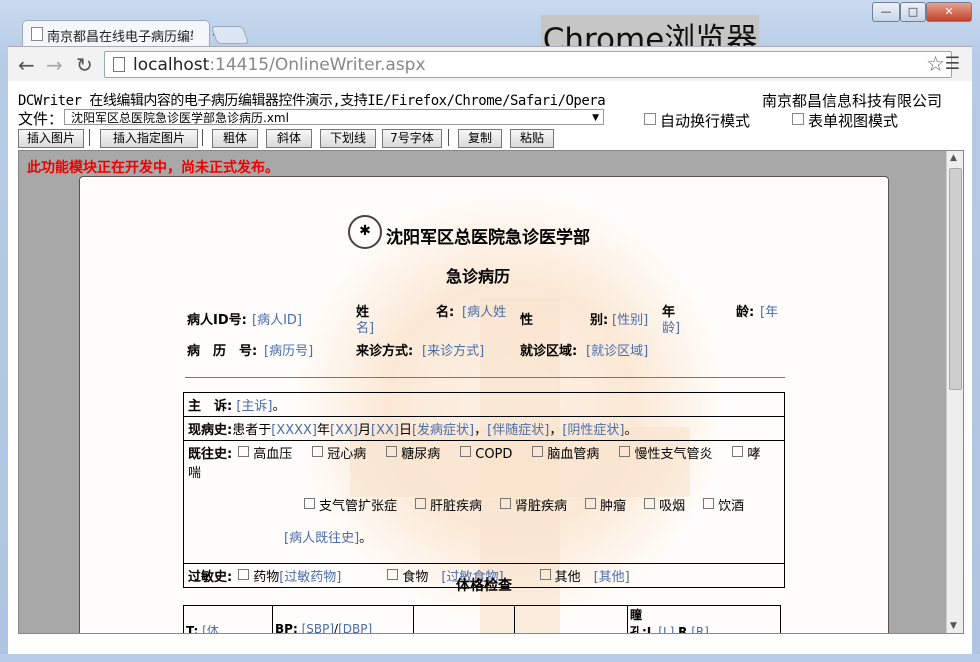  I want to click on allergy-food-checkbox, so click(393, 574).